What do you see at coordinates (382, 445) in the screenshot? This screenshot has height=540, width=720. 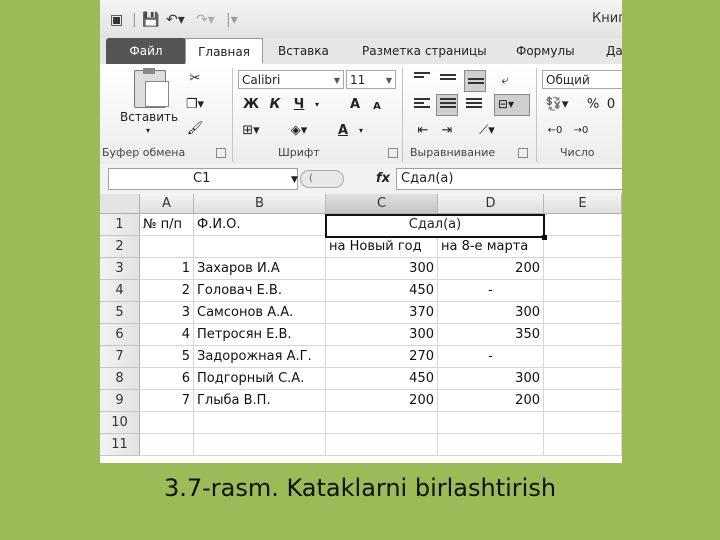 I see `cell-c11` at bounding box center [382, 445].